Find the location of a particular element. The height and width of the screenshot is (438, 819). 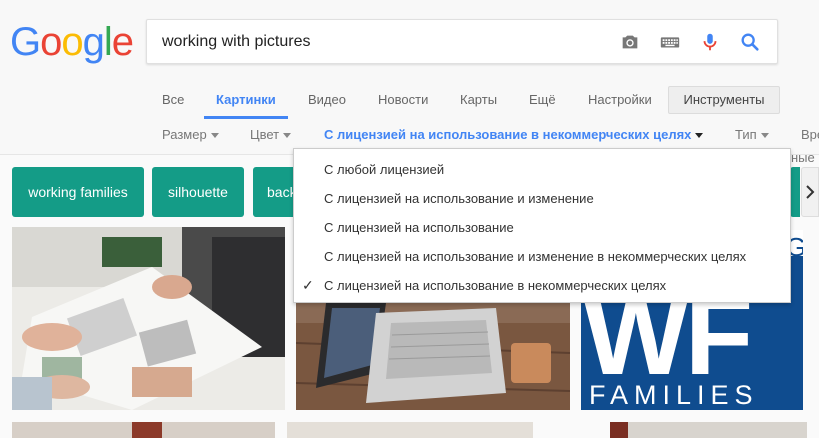

filter-size-label: Размер is located at coordinates (184, 134).